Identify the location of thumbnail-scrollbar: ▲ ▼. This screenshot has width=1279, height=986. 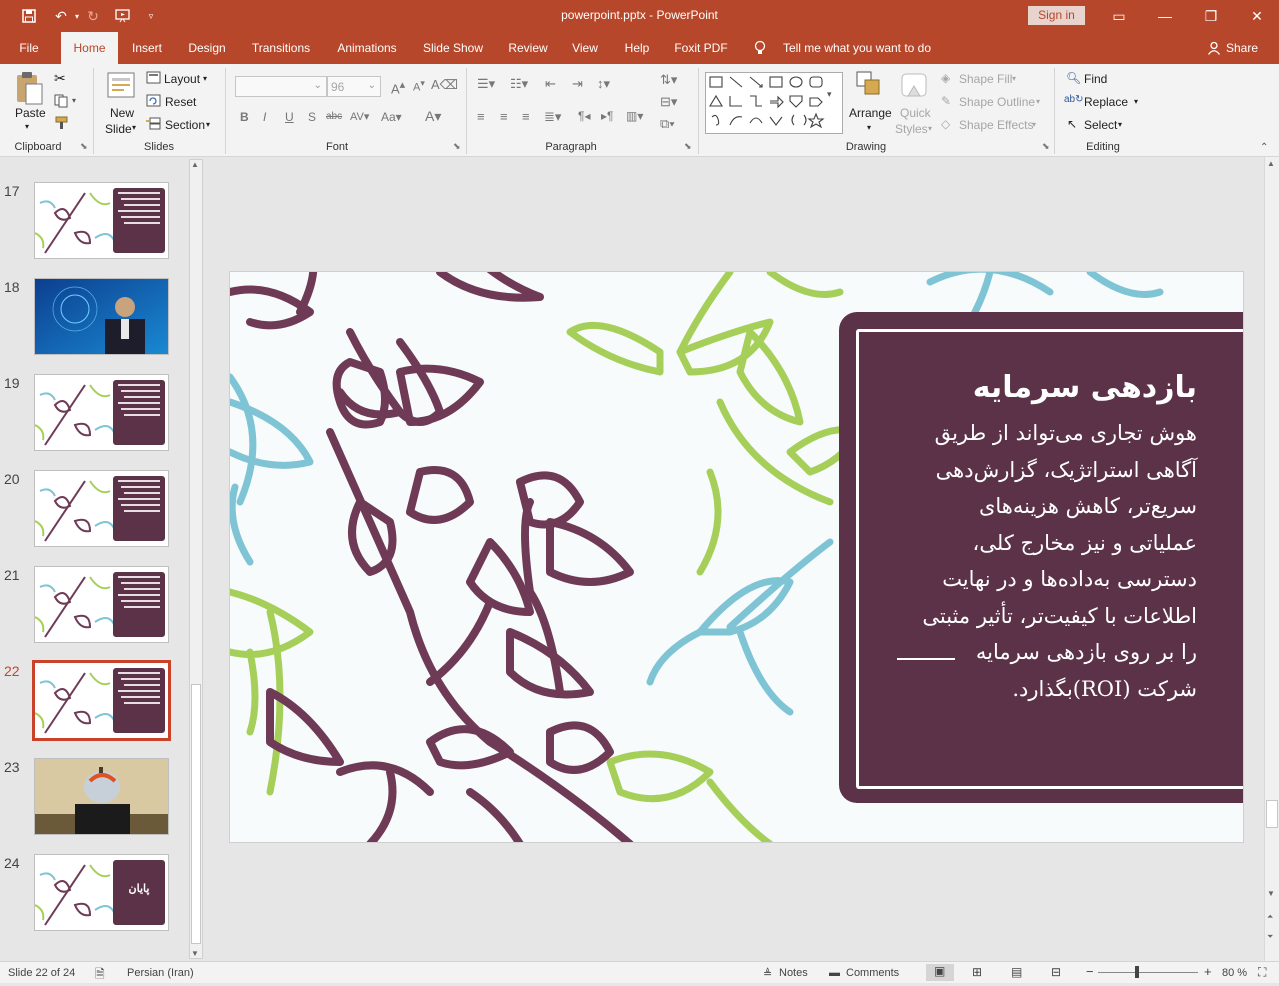
(196, 559).